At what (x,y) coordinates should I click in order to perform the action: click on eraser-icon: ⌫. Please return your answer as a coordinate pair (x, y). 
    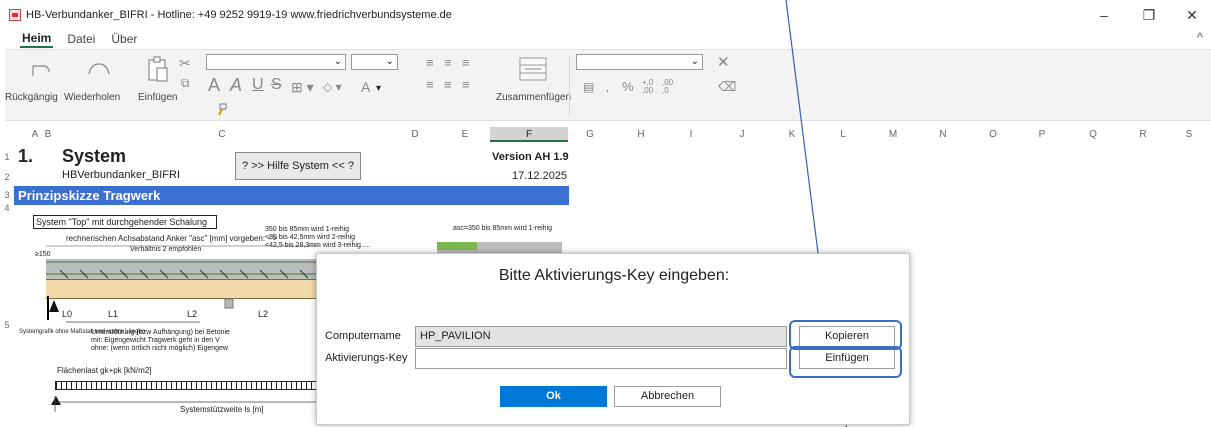
    Looking at the image, I should click on (727, 87).